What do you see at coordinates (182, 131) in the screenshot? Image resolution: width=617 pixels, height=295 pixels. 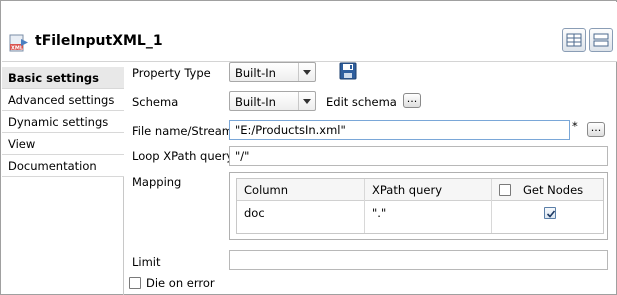 I see `file-name-label: File name/Stream` at bounding box center [182, 131].